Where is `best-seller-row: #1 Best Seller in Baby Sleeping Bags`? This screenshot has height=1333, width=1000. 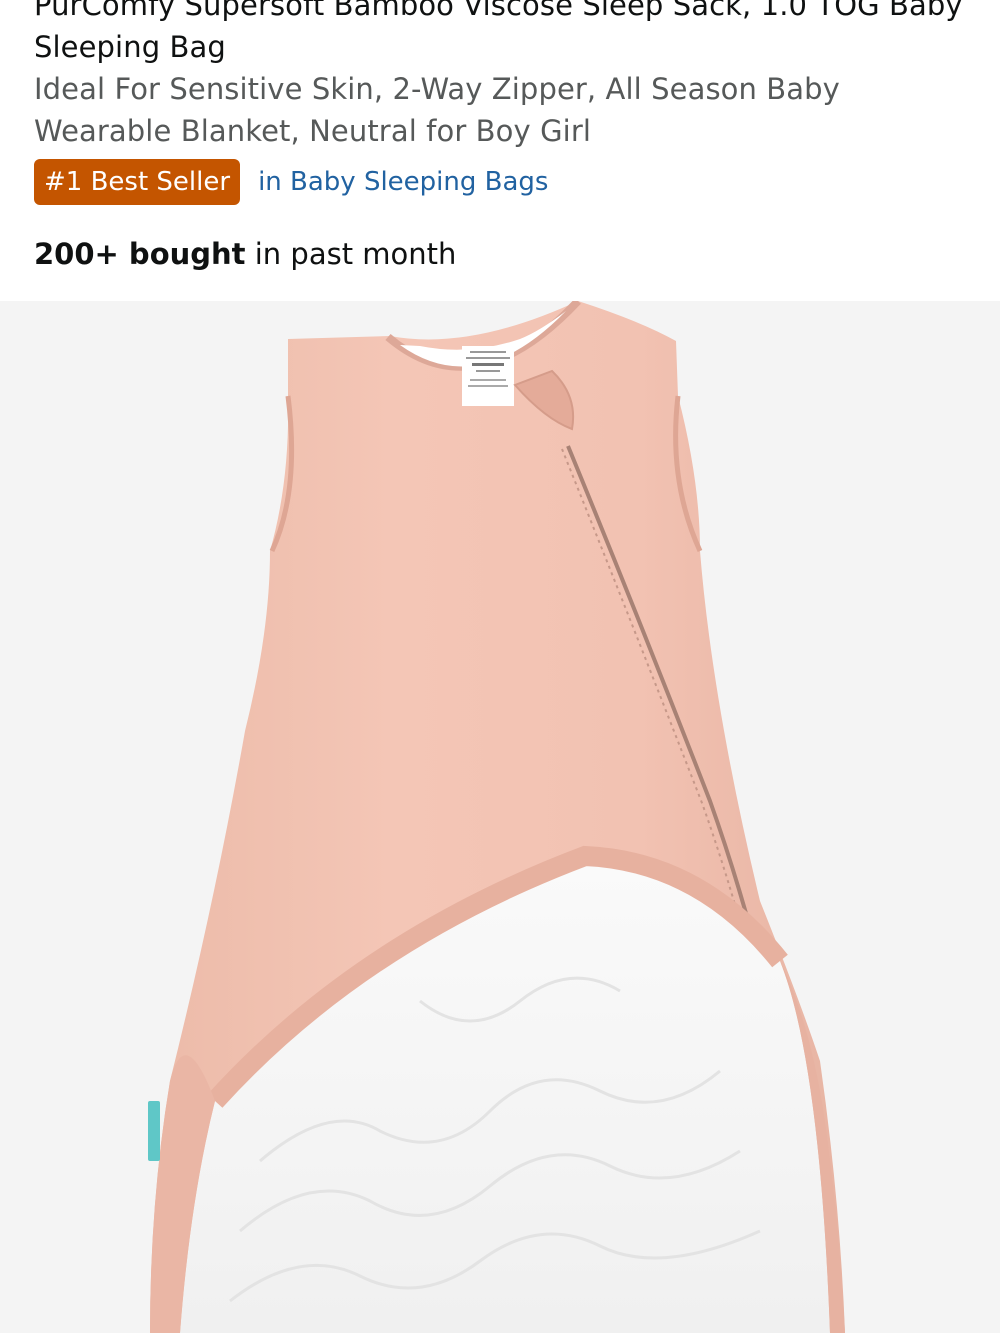 best-seller-row: #1 Best Seller in Baby Sleeping Bags is located at coordinates (291, 182).